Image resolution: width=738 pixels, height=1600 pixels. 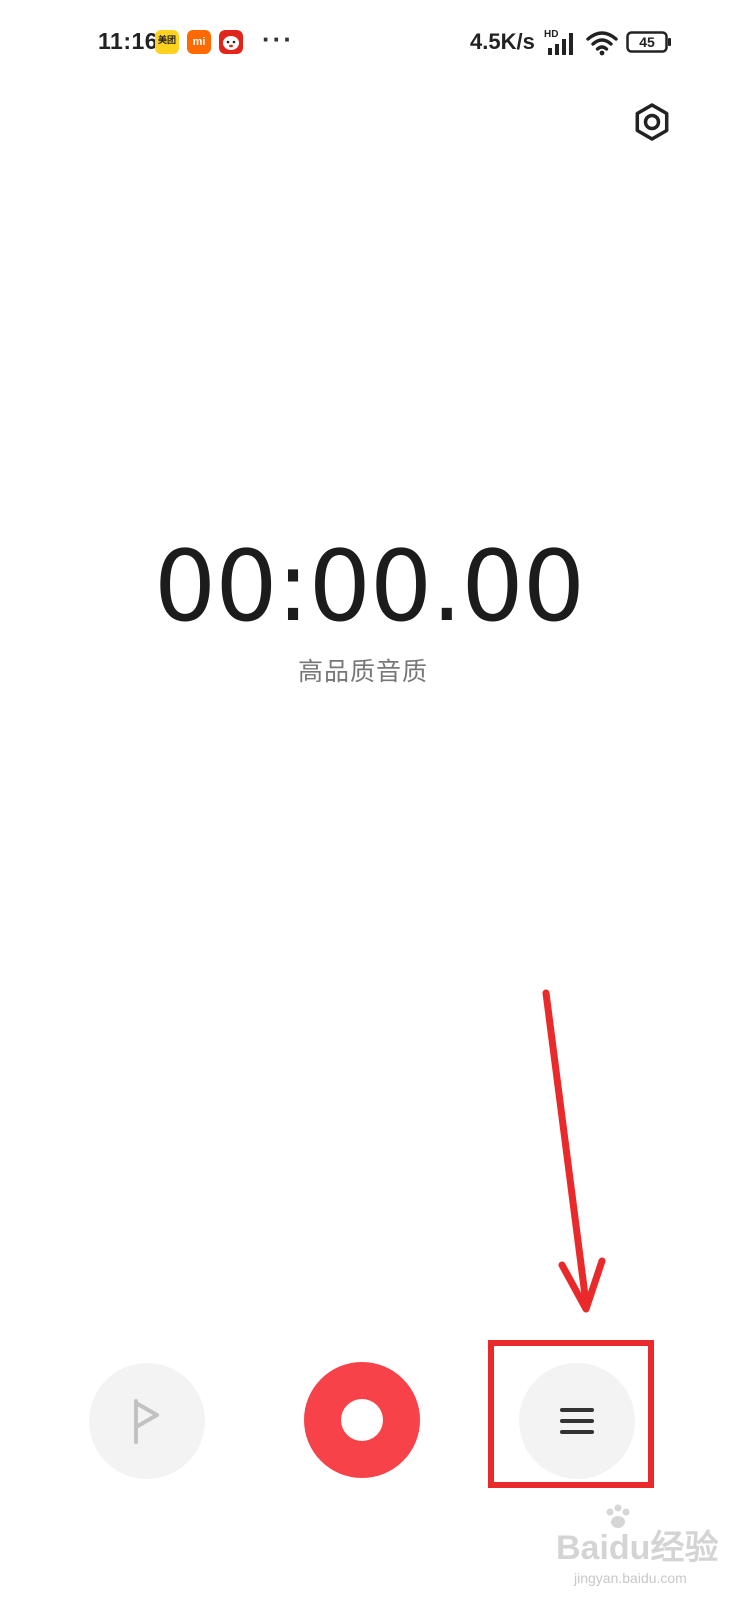 What do you see at coordinates (647, 42) in the screenshot?
I see `battery-level: 45` at bounding box center [647, 42].